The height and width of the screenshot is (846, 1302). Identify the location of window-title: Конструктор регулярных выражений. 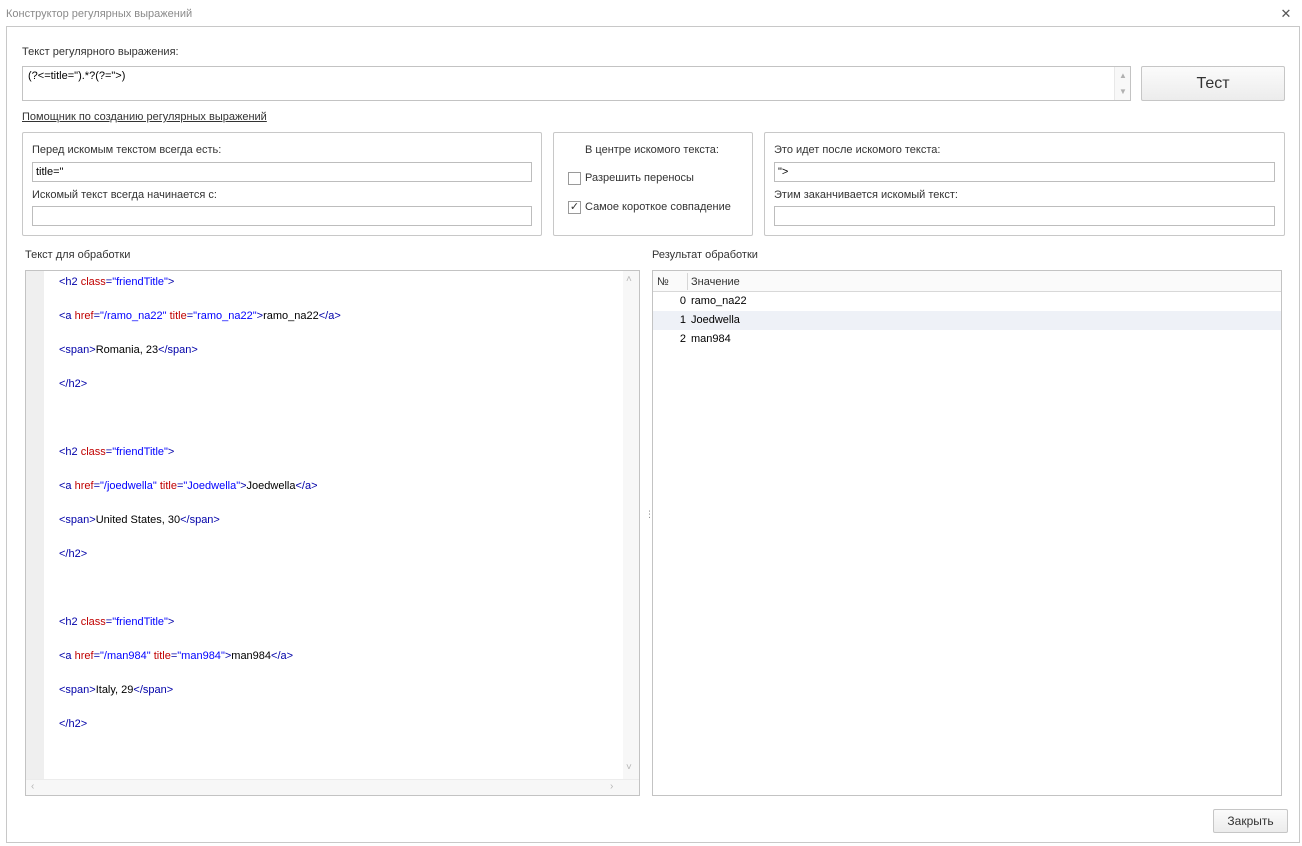
(99, 14).